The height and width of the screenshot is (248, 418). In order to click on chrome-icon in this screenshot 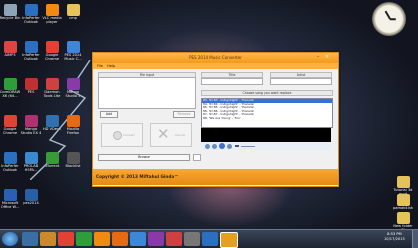, I will do `click(52, 47)`.